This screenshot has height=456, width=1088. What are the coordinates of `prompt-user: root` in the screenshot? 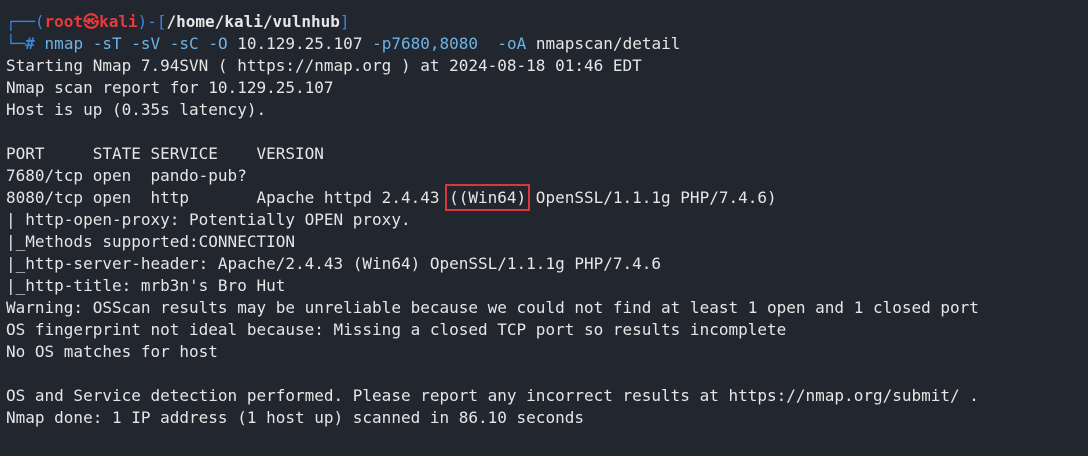 It's located at (64, 21).